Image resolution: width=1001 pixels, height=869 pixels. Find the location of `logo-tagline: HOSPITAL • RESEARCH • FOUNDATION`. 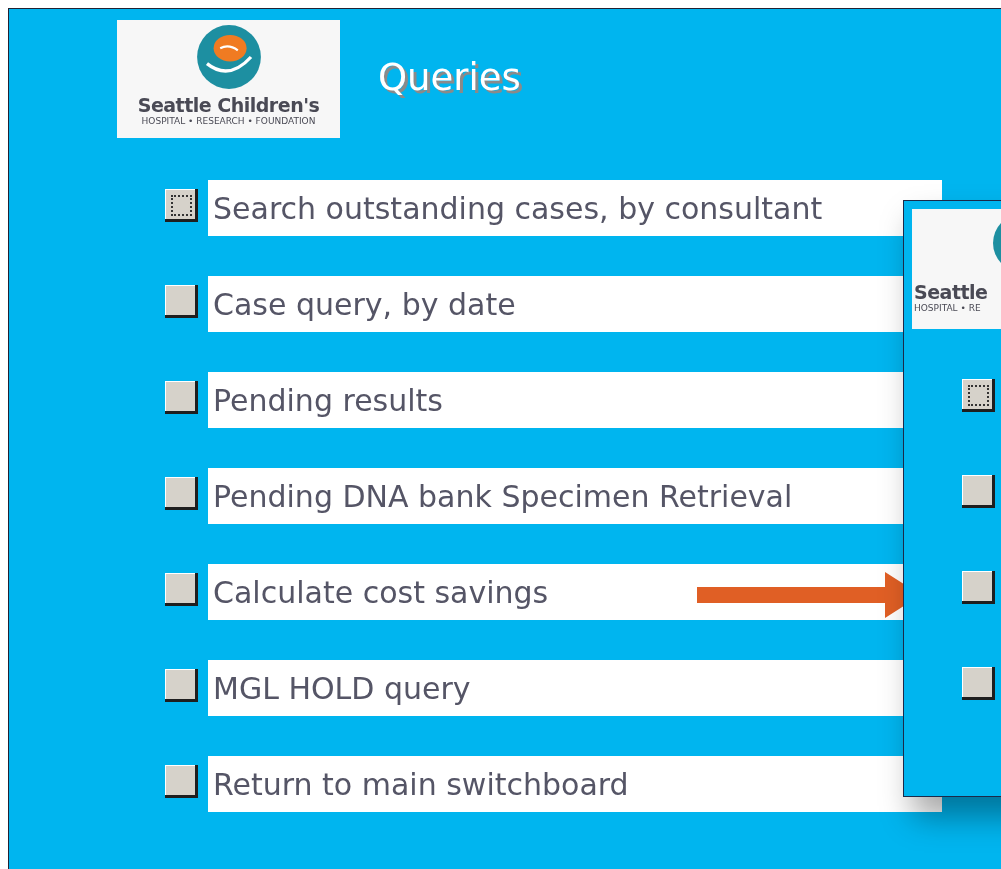

logo-tagline: HOSPITAL • RESEARCH • FOUNDATION is located at coordinates (228, 121).